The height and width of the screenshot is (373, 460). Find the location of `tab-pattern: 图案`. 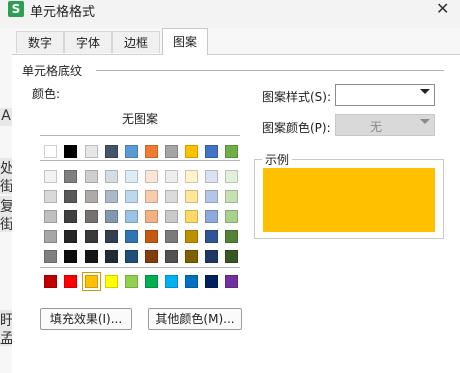

tab-pattern: 图案 is located at coordinates (185, 41).